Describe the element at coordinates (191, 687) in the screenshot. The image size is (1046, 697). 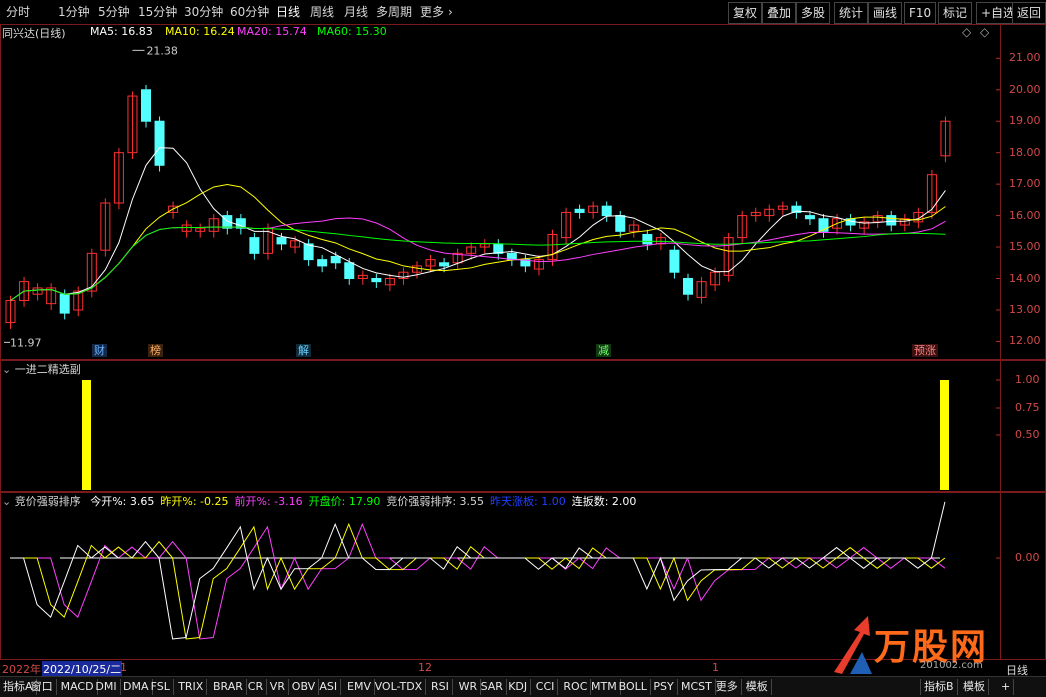
I see `indicator-tab-6: TRIX` at that location.